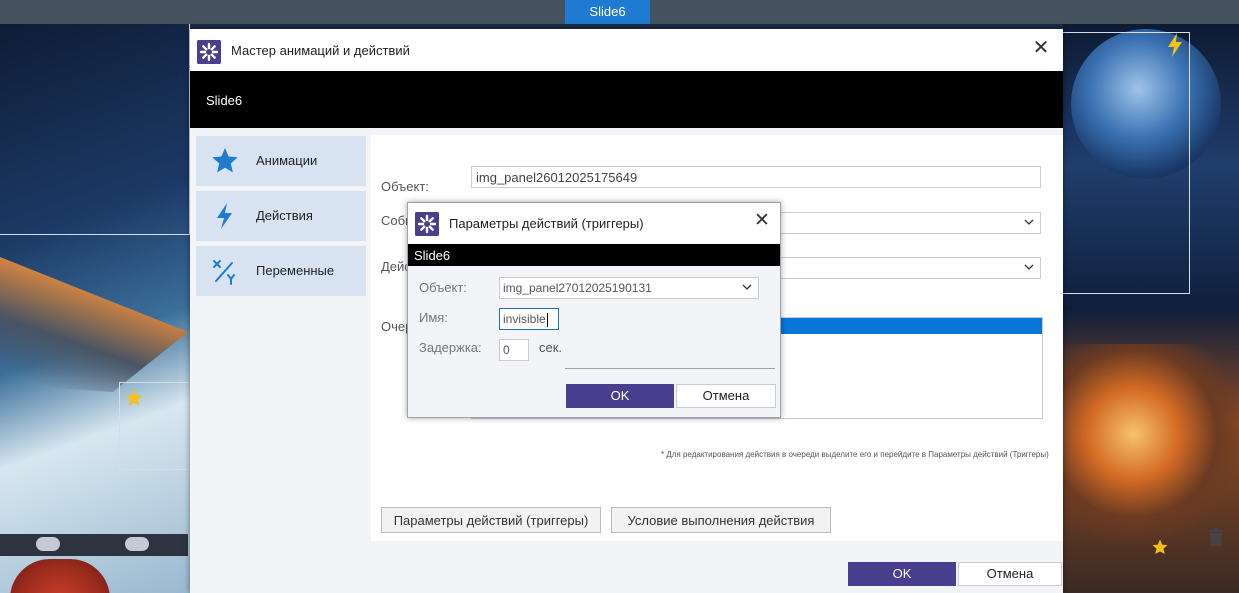  I want to click on execution-condition-button: Условие выполнения действия, so click(721, 520).